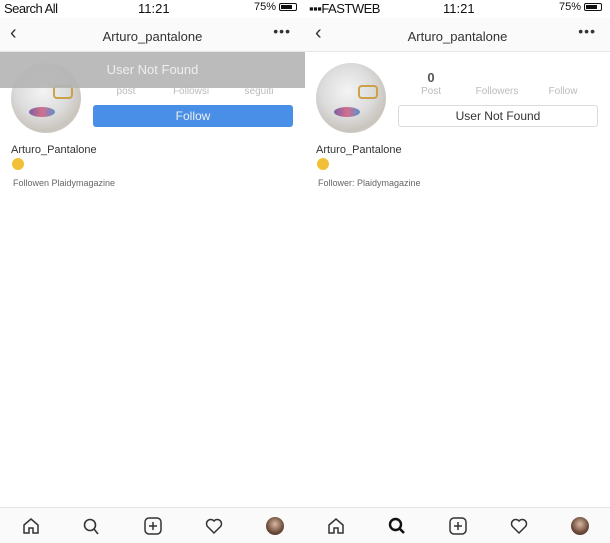 The width and height of the screenshot is (610, 543). I want to click on post-count: 0, so click(431, 77).